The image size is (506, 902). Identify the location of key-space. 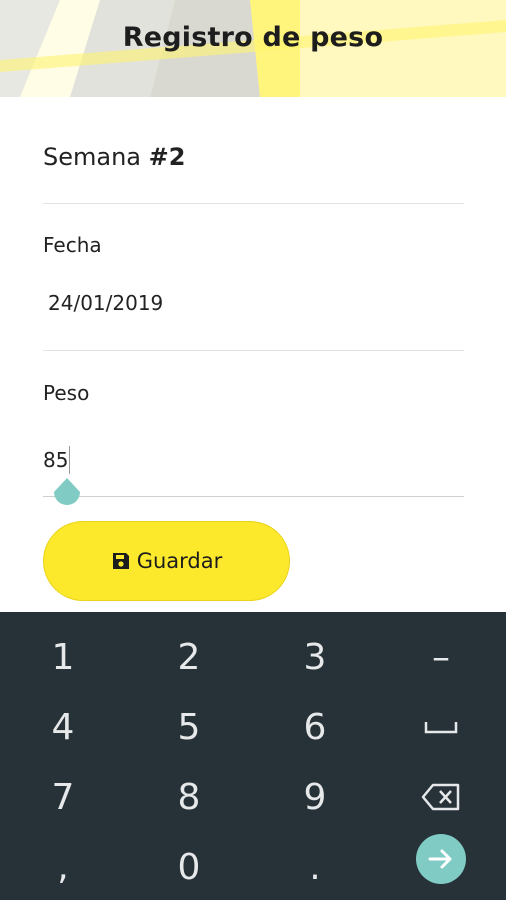
(441, 727).